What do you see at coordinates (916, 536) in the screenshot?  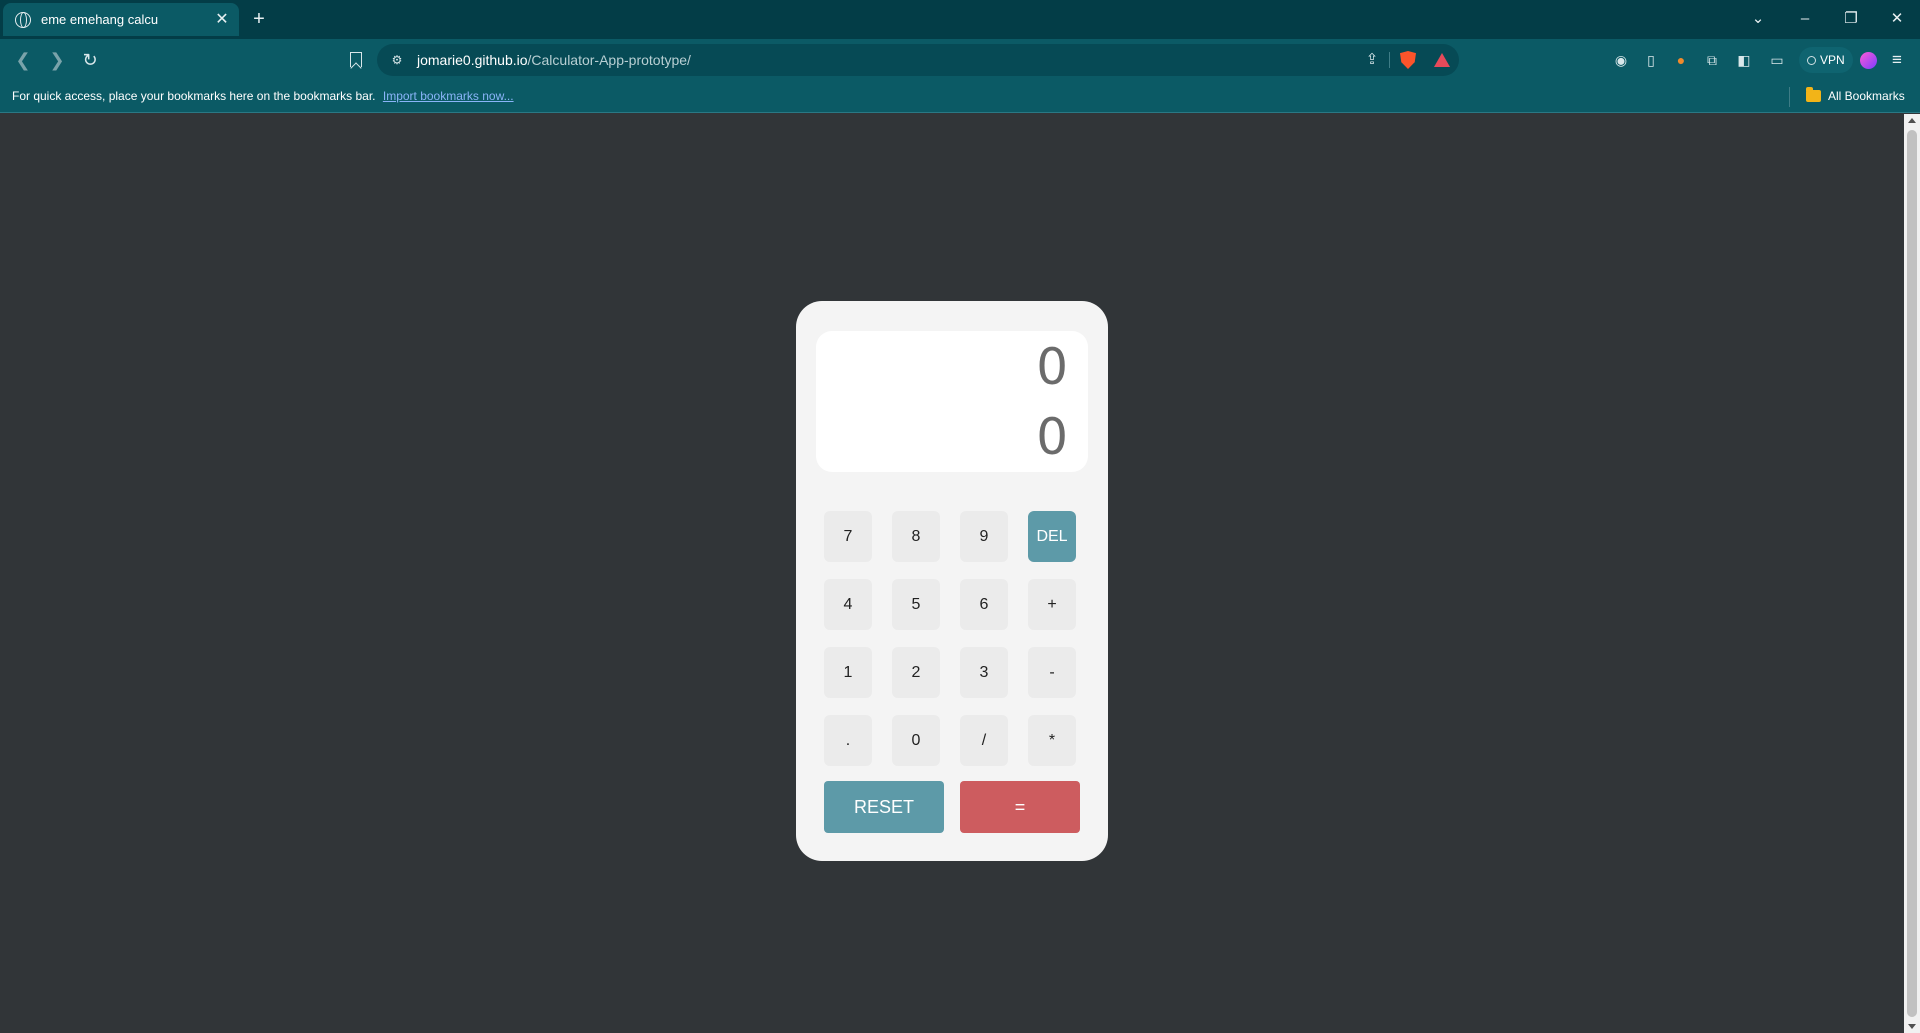 I see `key-8: 8` at bounding box center [916, 536].